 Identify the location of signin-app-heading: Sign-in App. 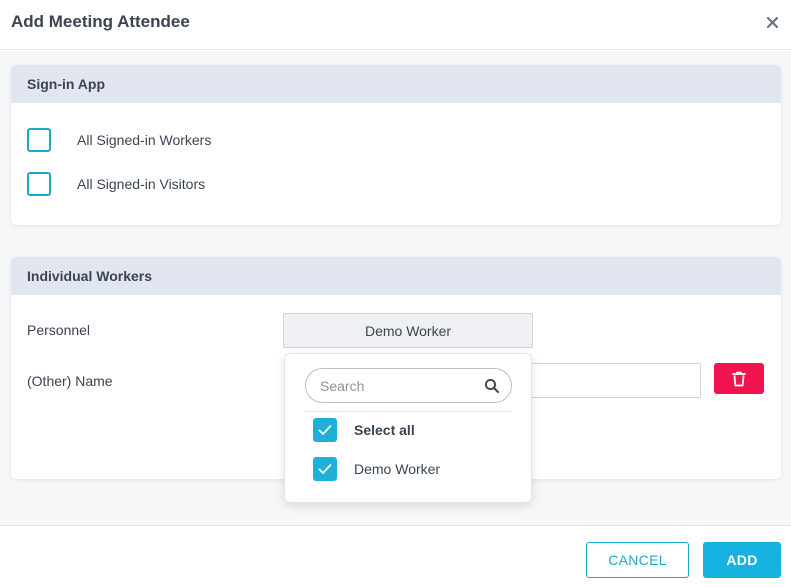
(396, 84).